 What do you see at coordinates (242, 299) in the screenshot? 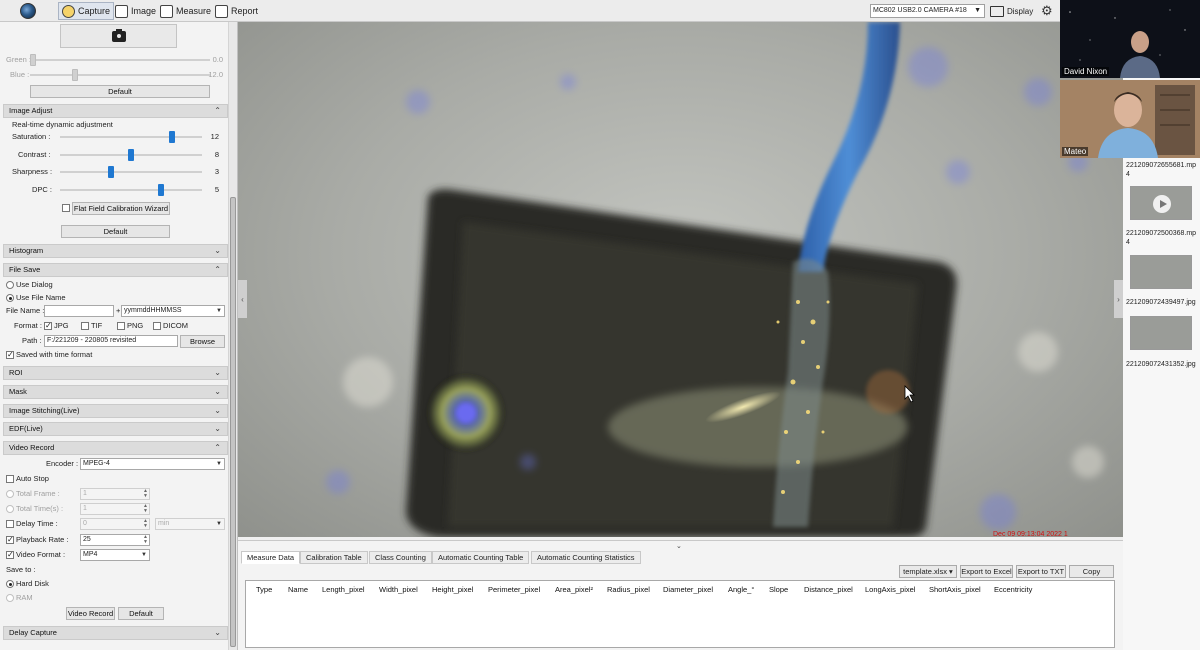
I see `collapse-left-arrow-icon: ‹` at bounding box center [242, 299].